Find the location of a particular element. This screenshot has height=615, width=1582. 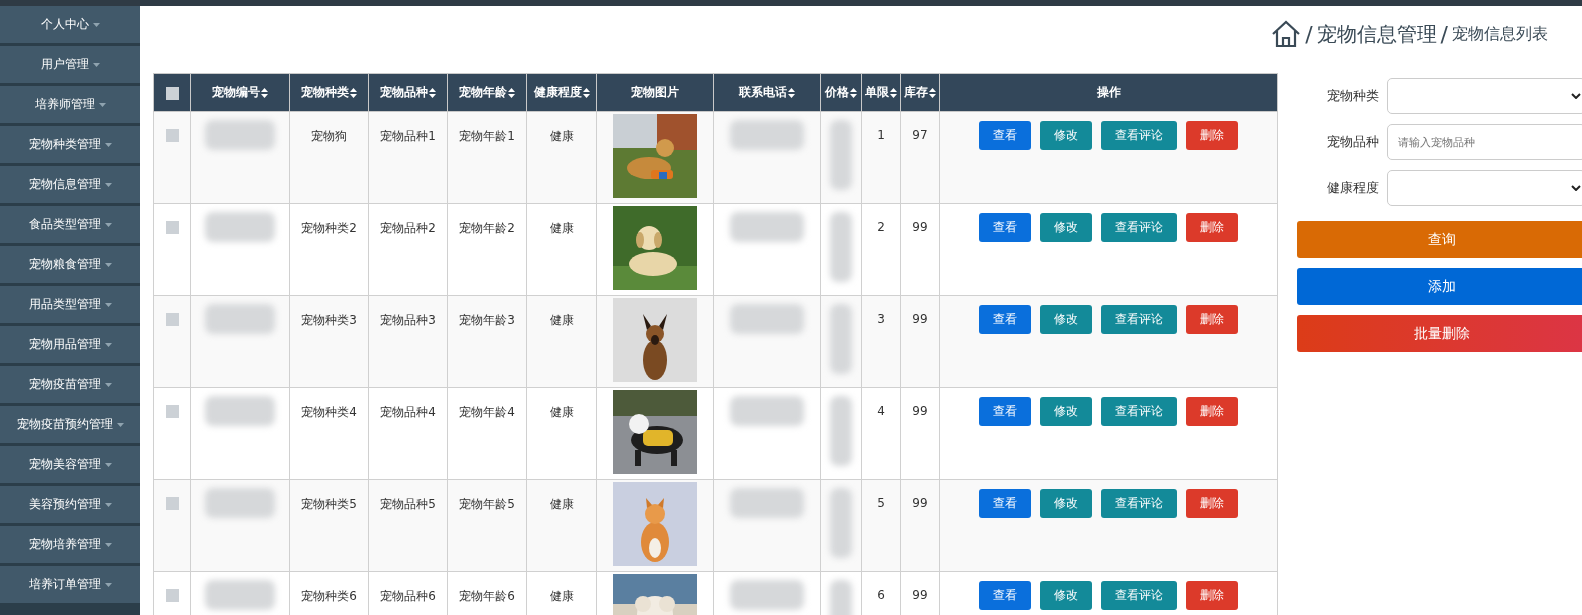

table-cell: 宠物年龄1 is located at coordinates (487, 136).